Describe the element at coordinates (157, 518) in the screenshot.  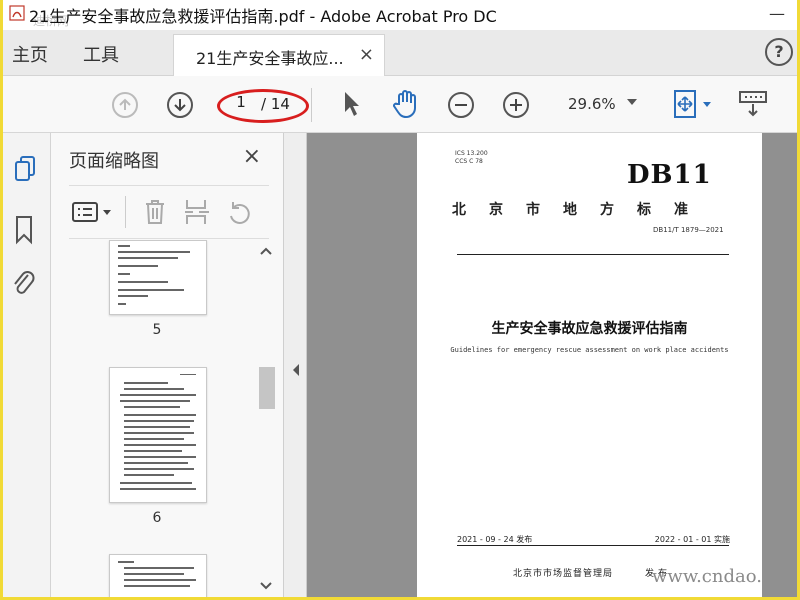
I see `thumbnail-page-number: 6` at that location.